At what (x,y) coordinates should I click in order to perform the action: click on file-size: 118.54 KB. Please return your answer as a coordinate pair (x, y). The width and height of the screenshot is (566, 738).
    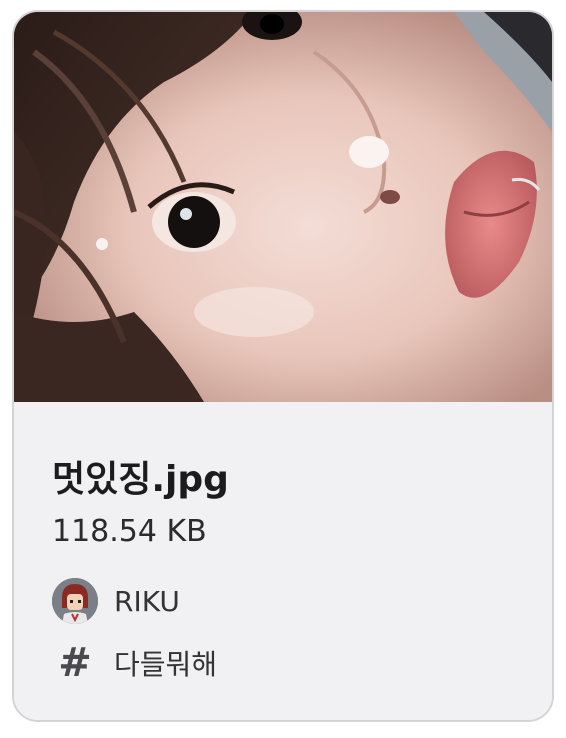
    Looking at the image, I should click on (129, 531).